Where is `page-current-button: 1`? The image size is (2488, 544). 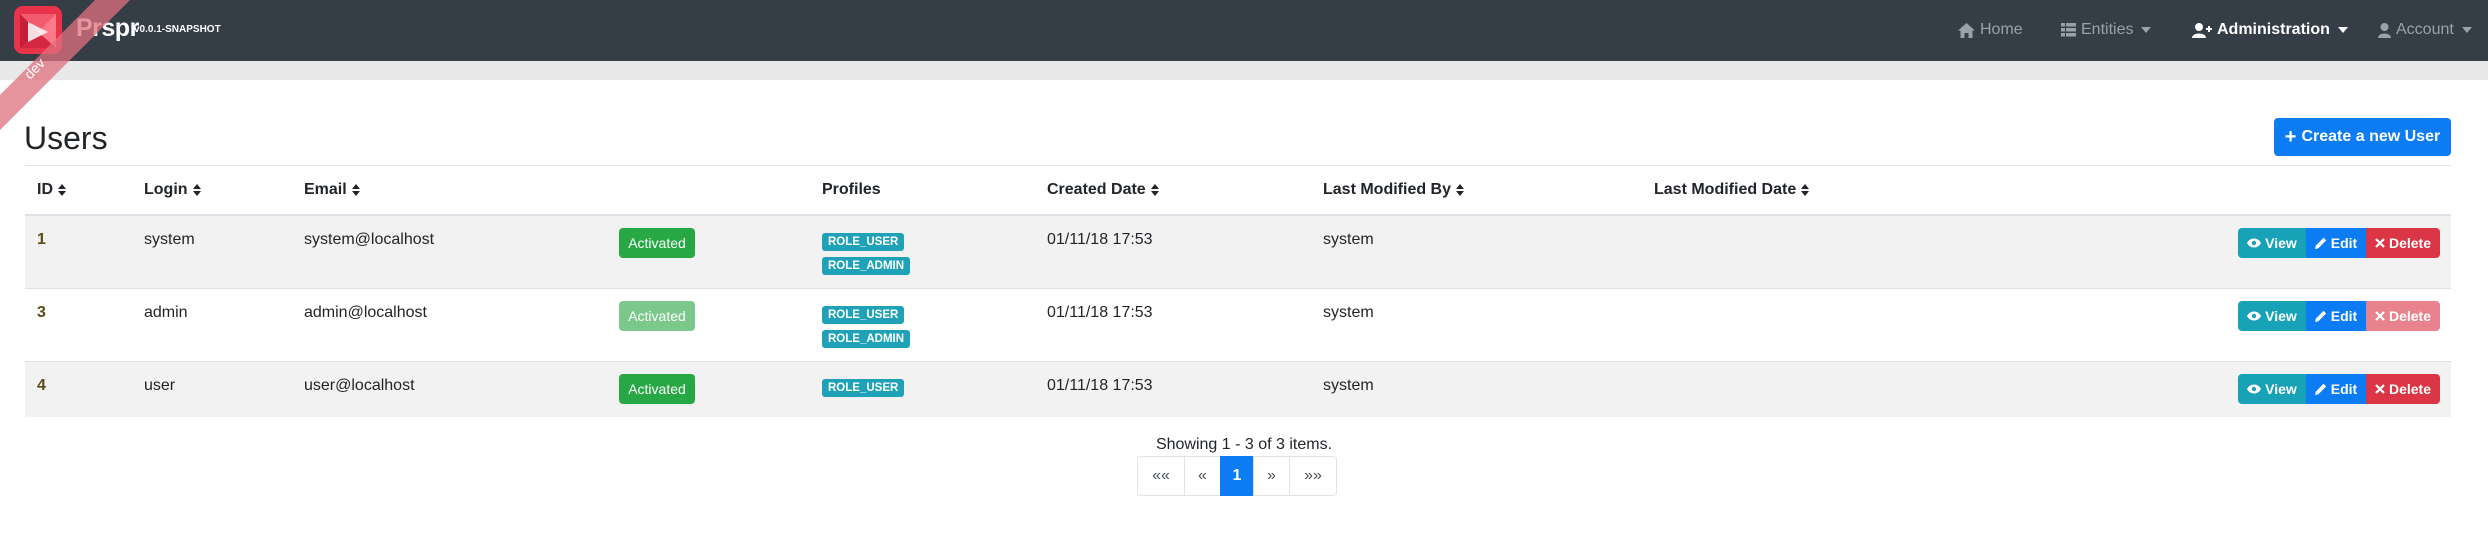
page-current-button: 1 is located at coordinates (1237, 476).